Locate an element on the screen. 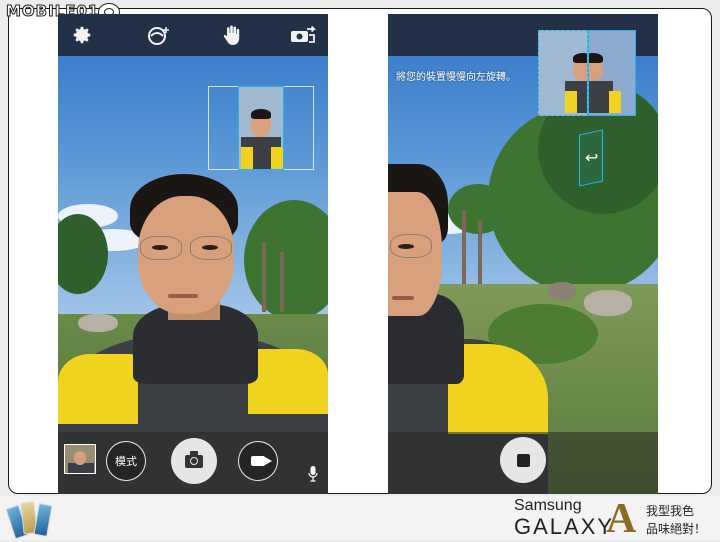  slogan-line-2: 品味絕對！ is located at coordinates (676, 529).